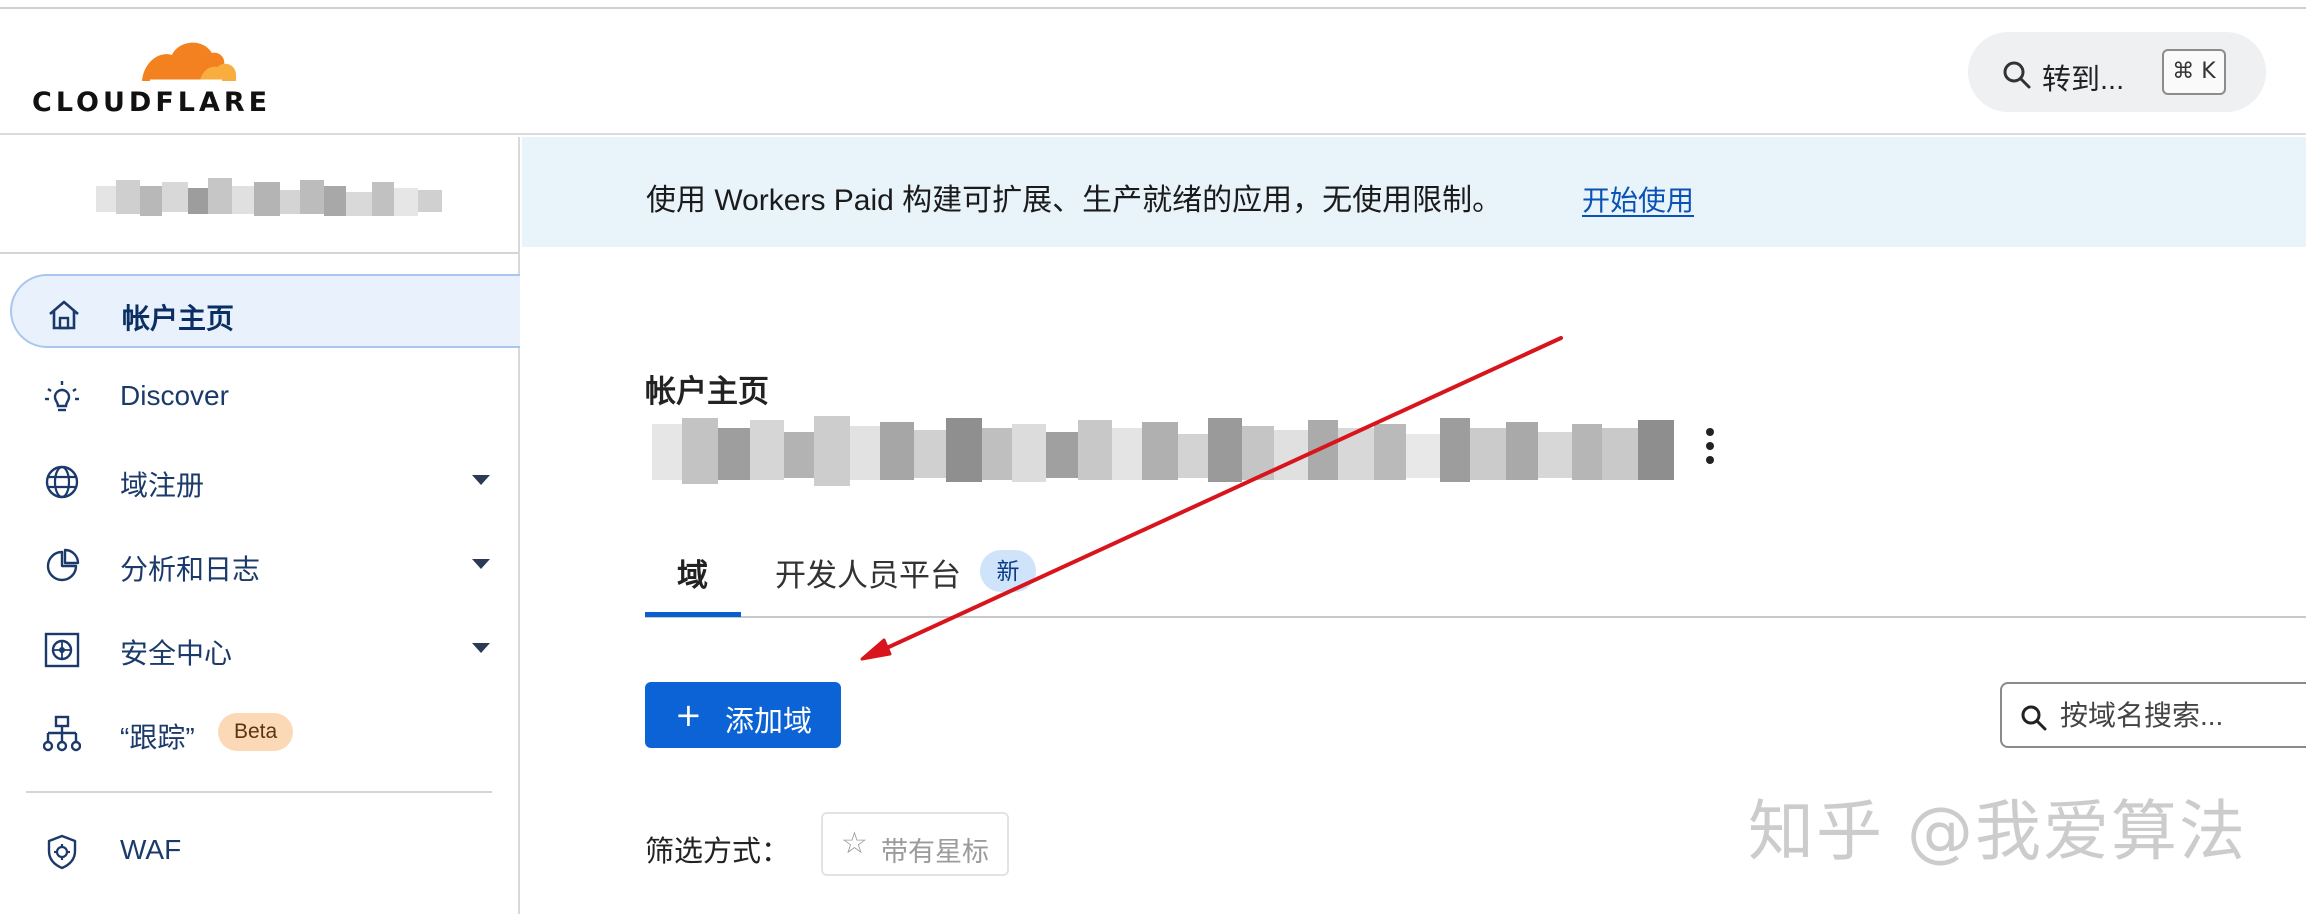 The height and width of the screenshot is (914, 2306). Describe the element at coordinates (868, 572) in the screenshot. I see `tab-developer-platform: 开发人员平台` at that location.